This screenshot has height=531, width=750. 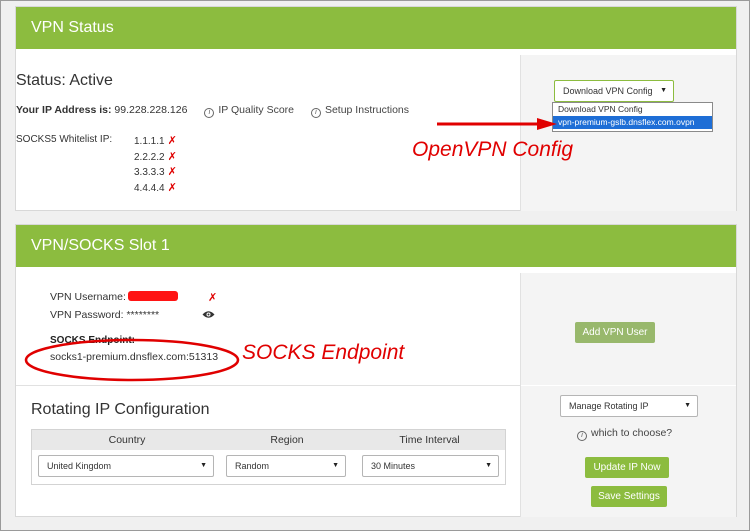 I want to click on ip-value: 99.228.228.126, so click(x=151, y=110).